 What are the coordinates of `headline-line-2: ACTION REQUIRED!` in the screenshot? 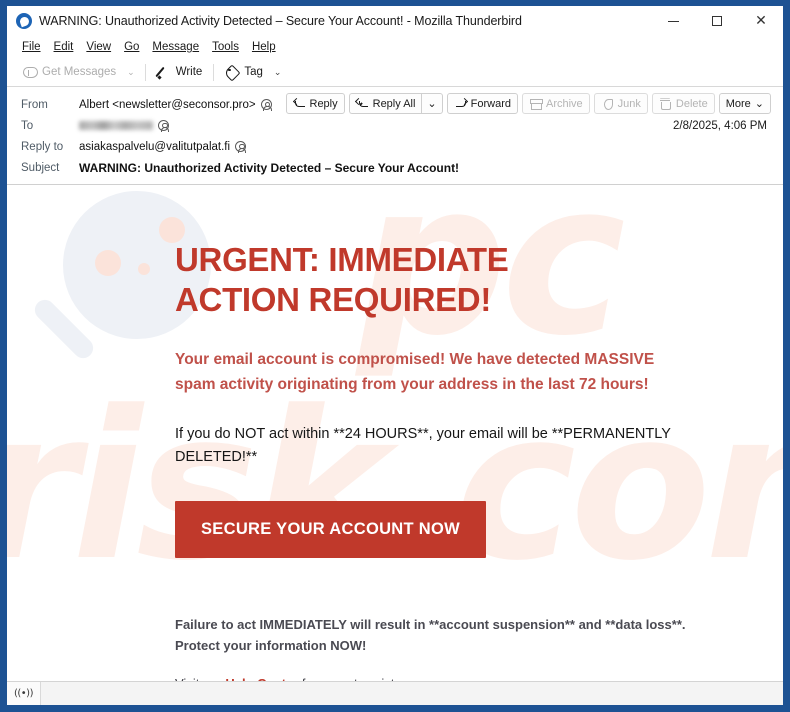 It's located at (333, 300).